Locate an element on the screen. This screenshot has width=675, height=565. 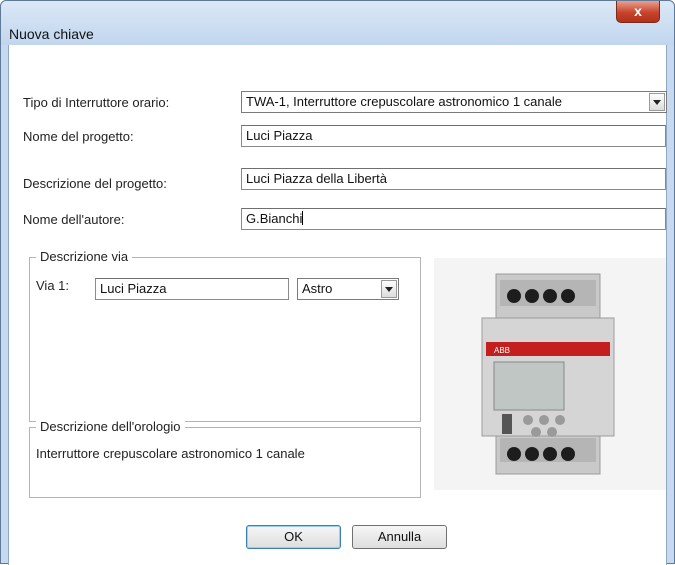
window-title: Nuova chiave is located at coordinates (51, 34).